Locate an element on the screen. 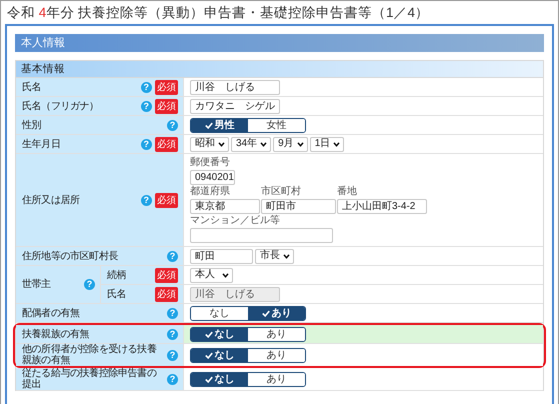 This screenshot has height=404, width=559. page-title: 令和 4年分 扶養控除等（異動）申告書・基礎控除申告書等（1／4） is located at coordinates (218, 13).